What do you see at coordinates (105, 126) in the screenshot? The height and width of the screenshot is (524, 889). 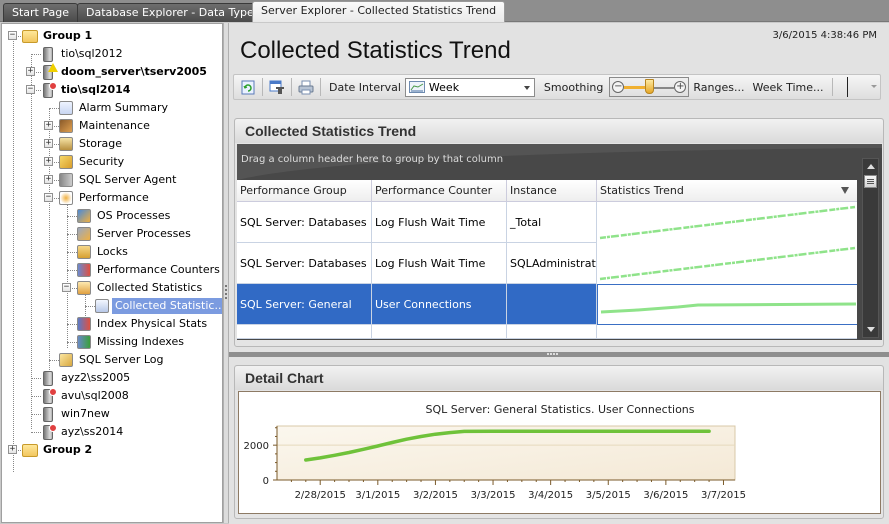 I see `tree-node: Maintenance` at bounding box center [105, 126].